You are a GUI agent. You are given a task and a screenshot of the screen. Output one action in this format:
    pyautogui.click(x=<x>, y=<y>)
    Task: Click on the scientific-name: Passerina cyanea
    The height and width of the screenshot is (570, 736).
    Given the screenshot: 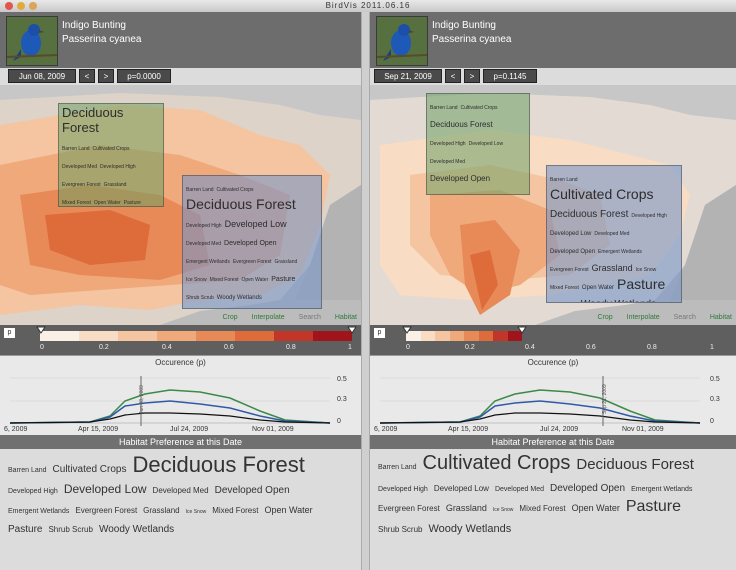 What is the action you would take?
    pyautogui.click(x=472, y=39)
    